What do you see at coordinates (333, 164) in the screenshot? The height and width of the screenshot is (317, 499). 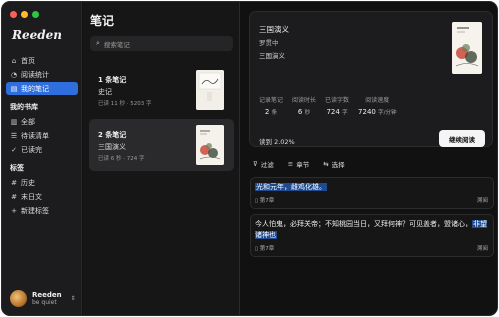 I see `select-button: ⇆ 选择` at bounding box center [333, 164].